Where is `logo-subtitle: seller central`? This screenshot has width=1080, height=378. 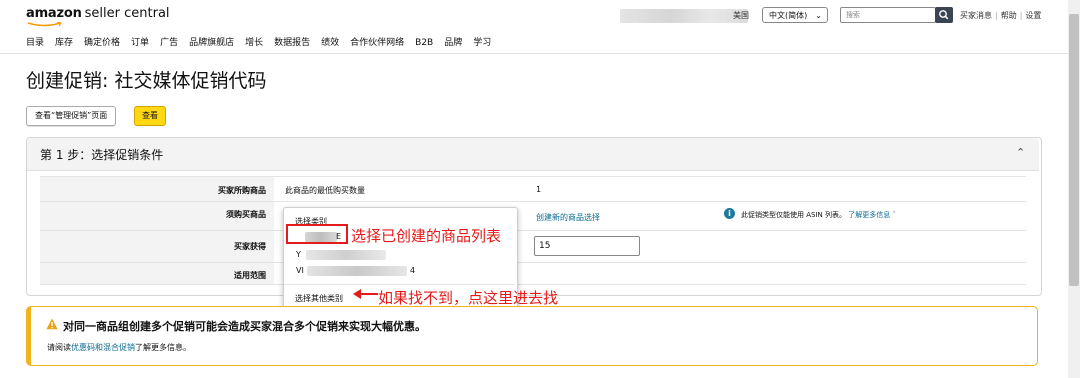
logo-subtitle: seller central is located at coordinates (127, 13).